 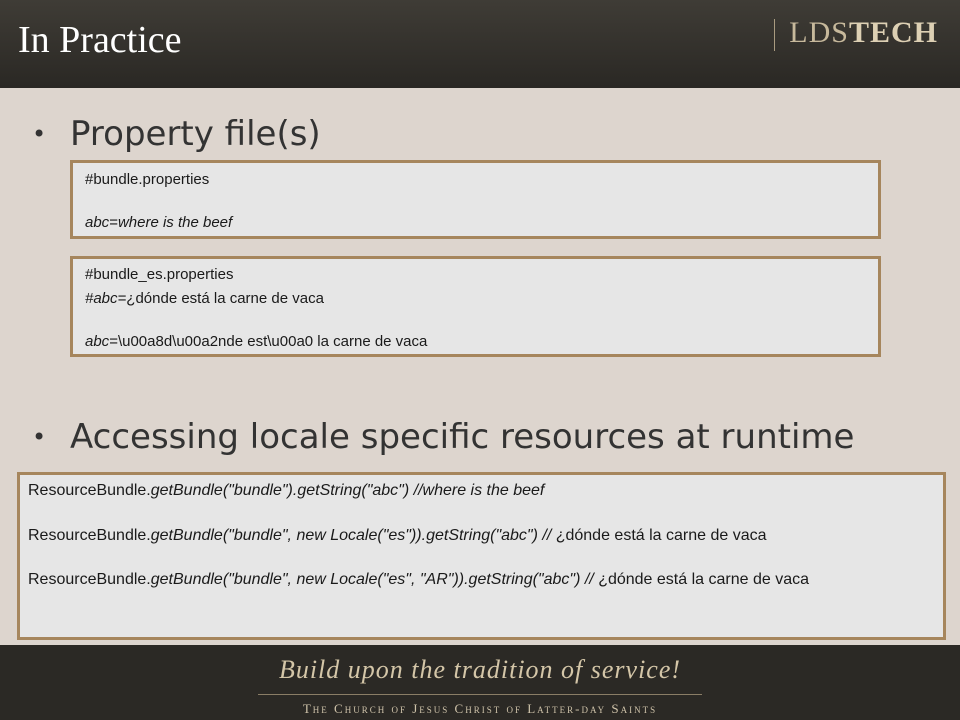 I want to click on logo-tech-text: TECH, so click(x=893, y=32).